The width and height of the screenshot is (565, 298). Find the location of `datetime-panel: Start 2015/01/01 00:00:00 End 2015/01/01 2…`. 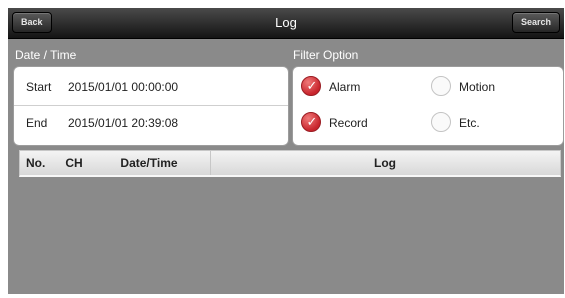

datetime-panel: Start 2015/01/01 00:00:00 End 2015/01/01 2… is located at coordinates (151, 106).